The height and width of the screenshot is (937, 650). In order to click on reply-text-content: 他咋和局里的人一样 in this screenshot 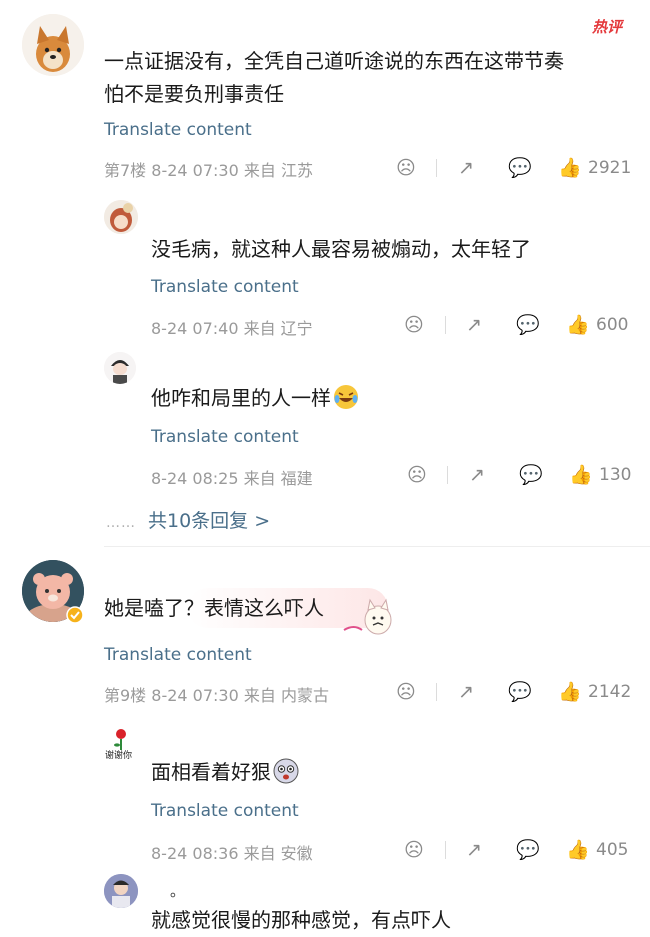, I will do `click(241, 398)`.